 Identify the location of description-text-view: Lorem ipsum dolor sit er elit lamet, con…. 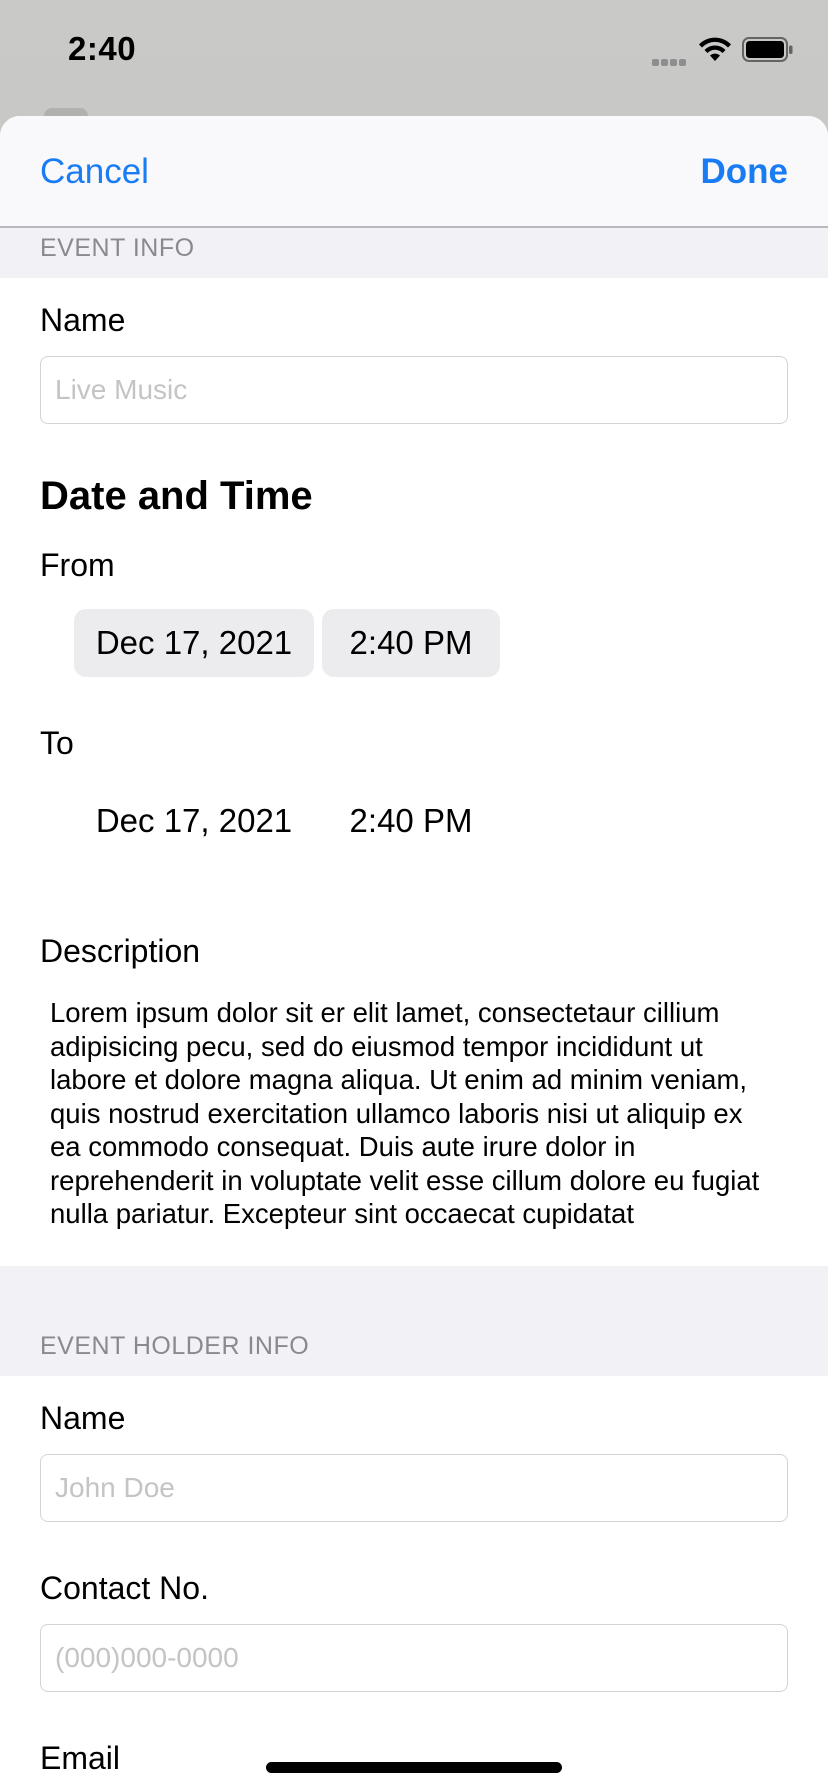
(415, 1116).